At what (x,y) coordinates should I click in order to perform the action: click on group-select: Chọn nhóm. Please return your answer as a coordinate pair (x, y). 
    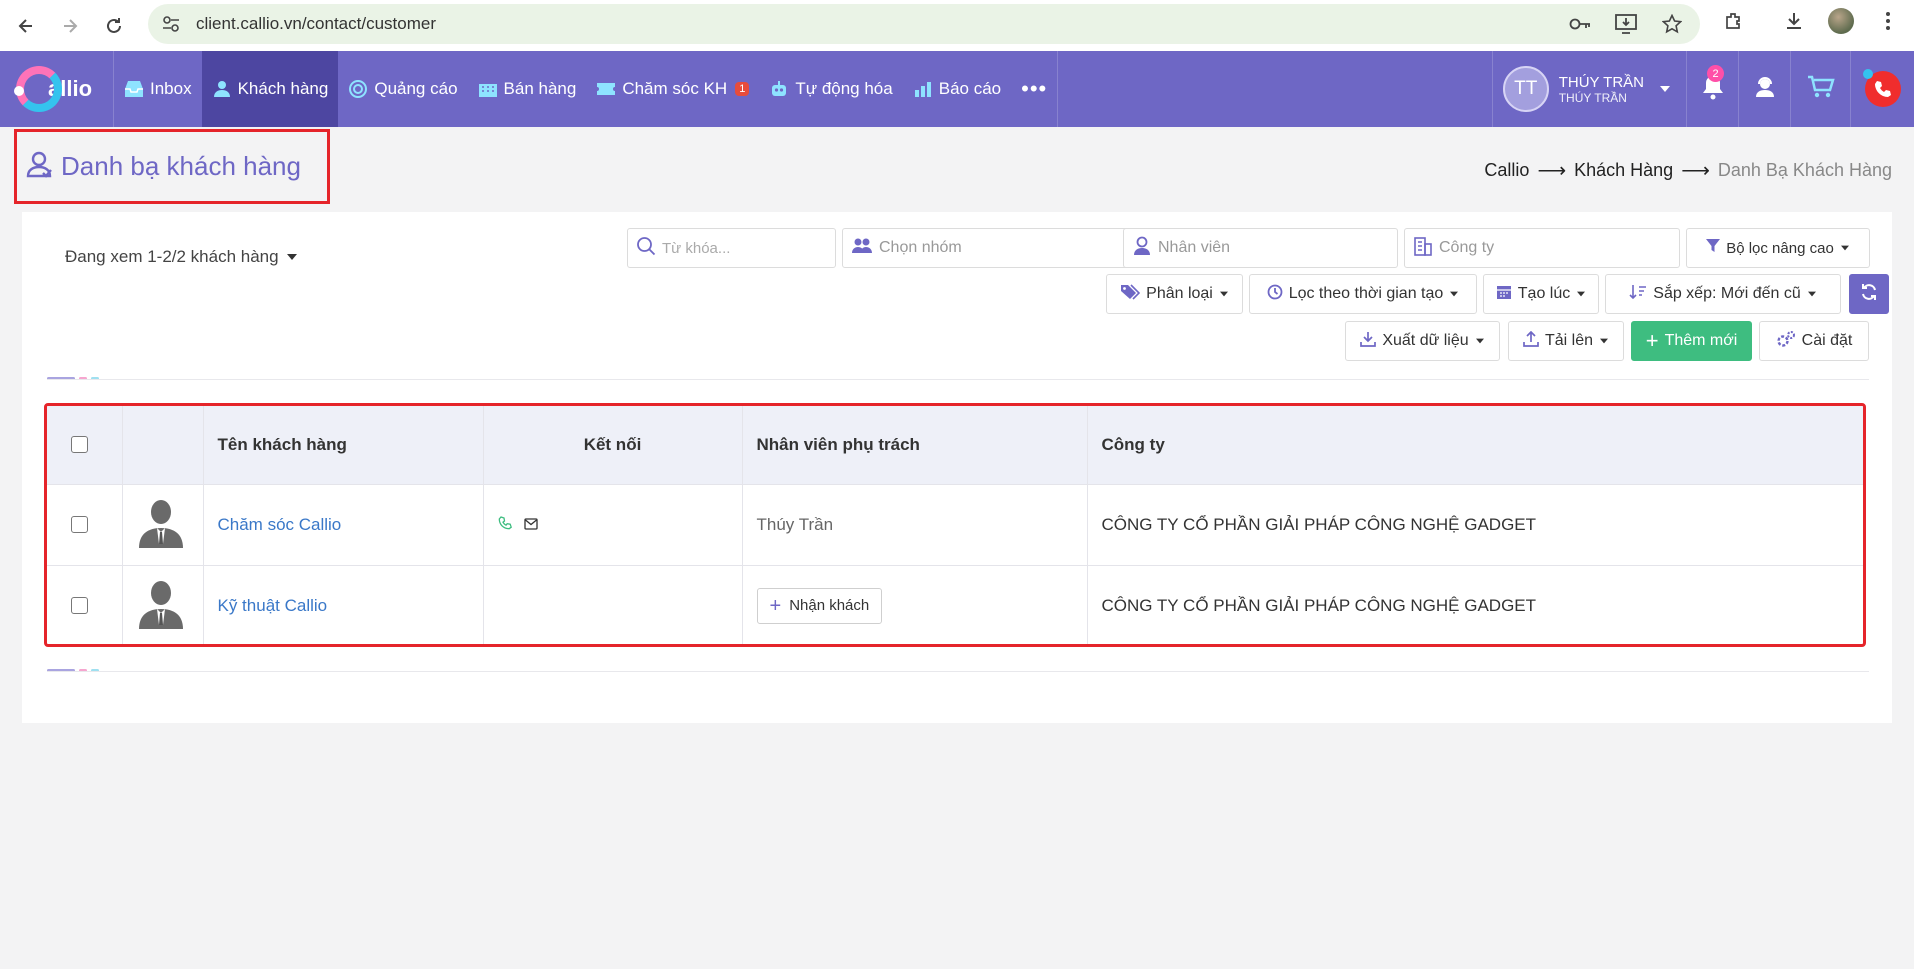
    Looking at the image, I should click on (990, 248).